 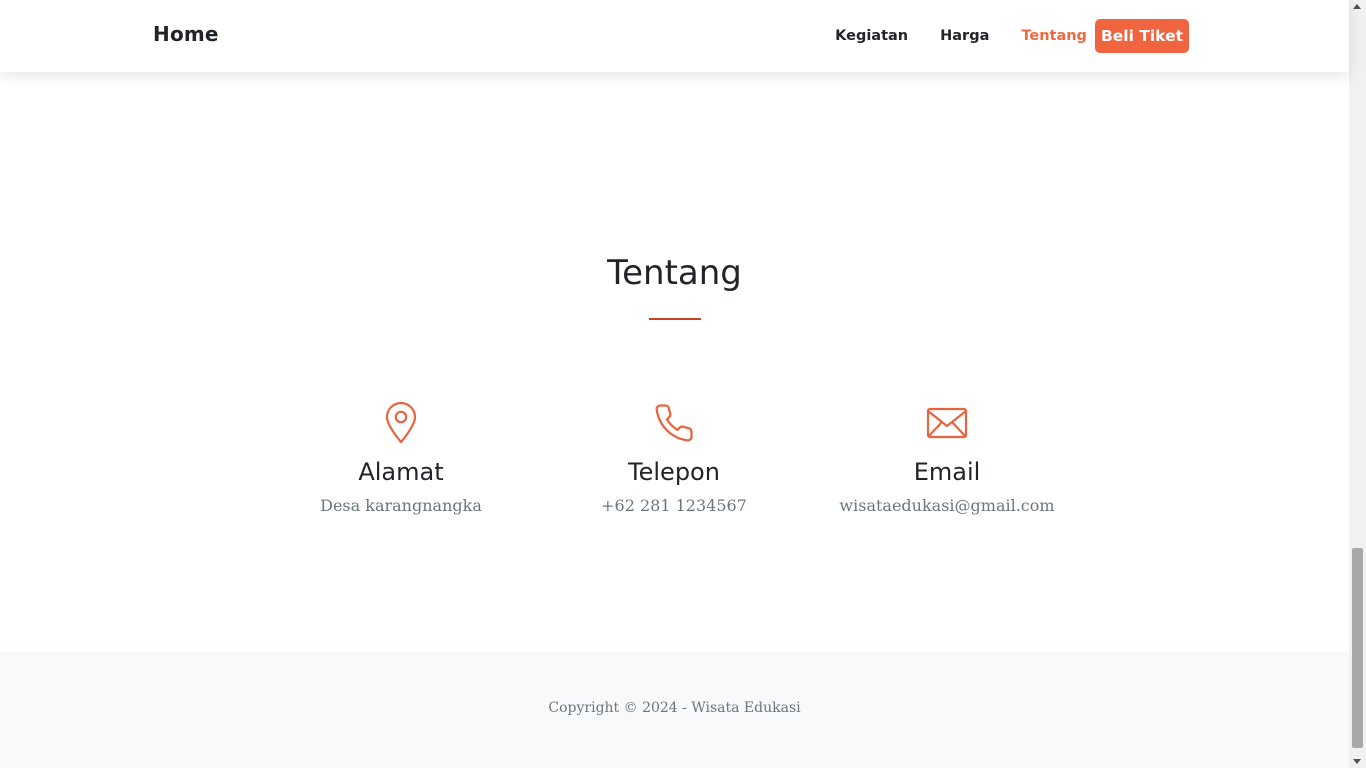 I want to click on footer: Copyright © 2024 - Wisata Edukasi, so click(x=674, y=710).